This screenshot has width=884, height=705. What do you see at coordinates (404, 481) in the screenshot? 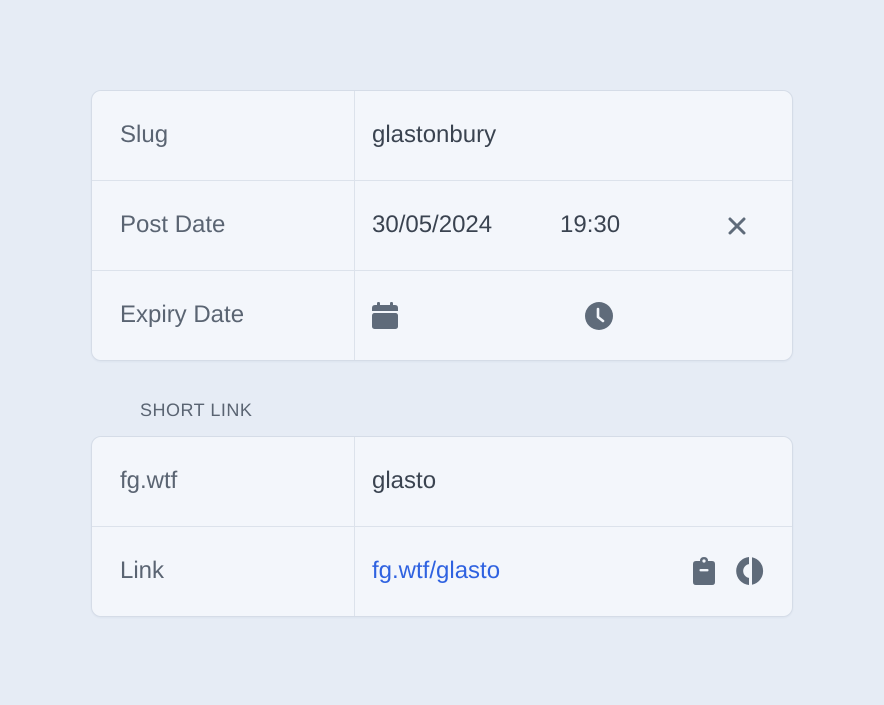
I see `field-value: glasto` at bounding box center [404, 481].